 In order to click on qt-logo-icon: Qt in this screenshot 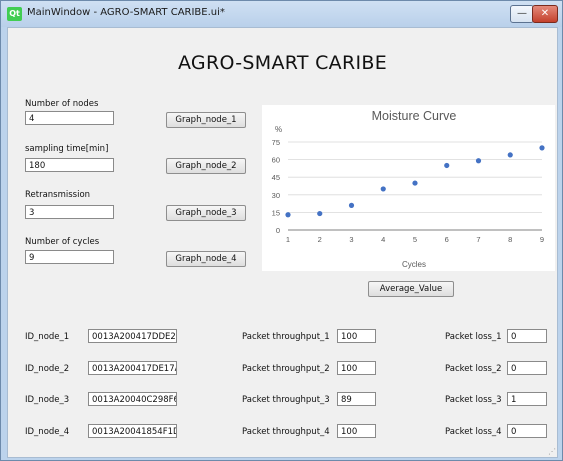, I will do `click(14, 14)`.